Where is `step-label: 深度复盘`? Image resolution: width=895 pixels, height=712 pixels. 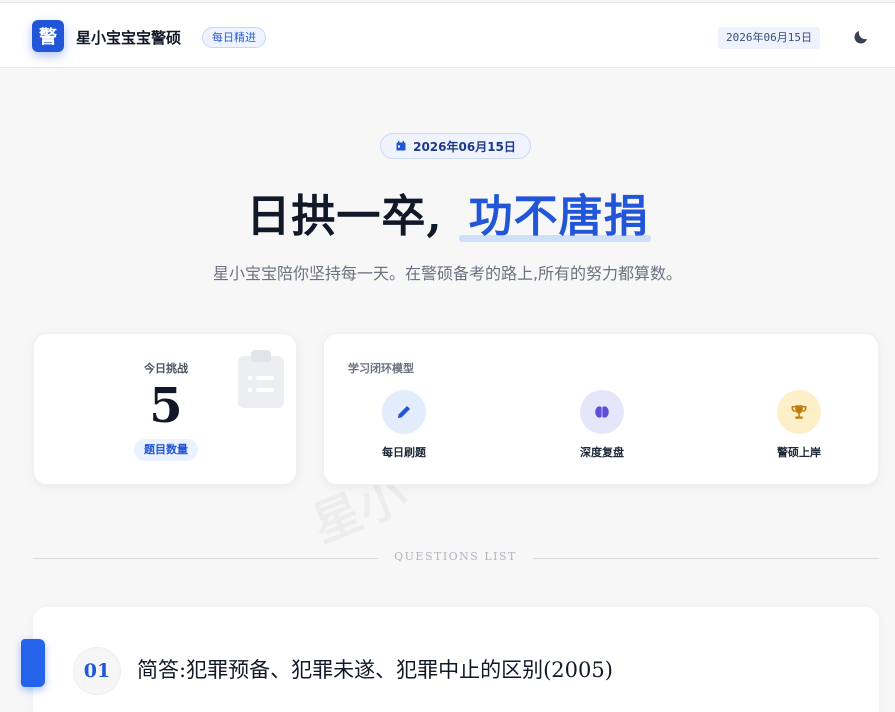 step-label: 深度复盘 is located at coordinates (602, 452).